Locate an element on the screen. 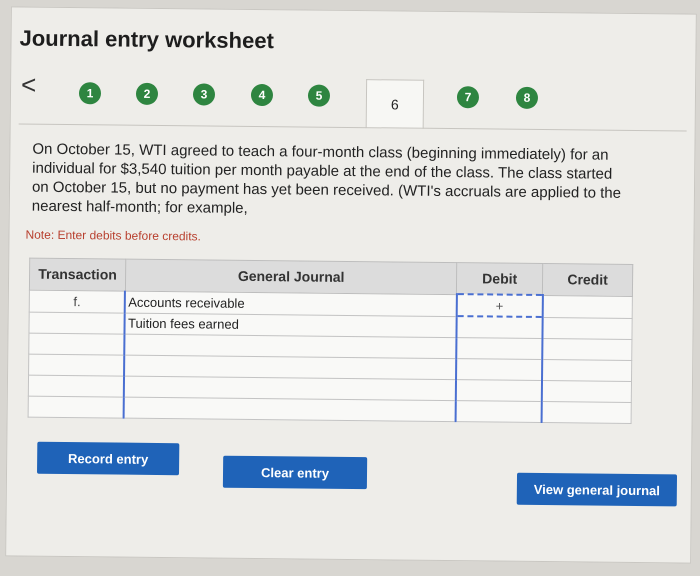 The image size is (700, 576). transaction-cell: f. is located at coordinates (77, 301).